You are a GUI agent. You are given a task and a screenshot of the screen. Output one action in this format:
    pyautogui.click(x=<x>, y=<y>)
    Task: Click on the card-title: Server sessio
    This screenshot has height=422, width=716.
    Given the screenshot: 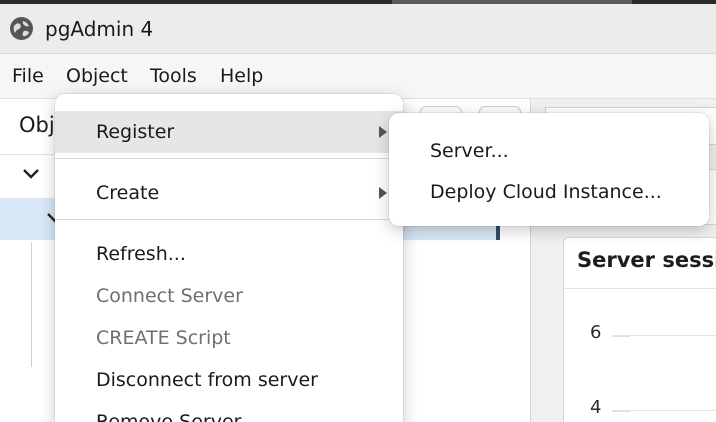 What is the action you would take?
    pyautogui.click(x=646, y=260)
    